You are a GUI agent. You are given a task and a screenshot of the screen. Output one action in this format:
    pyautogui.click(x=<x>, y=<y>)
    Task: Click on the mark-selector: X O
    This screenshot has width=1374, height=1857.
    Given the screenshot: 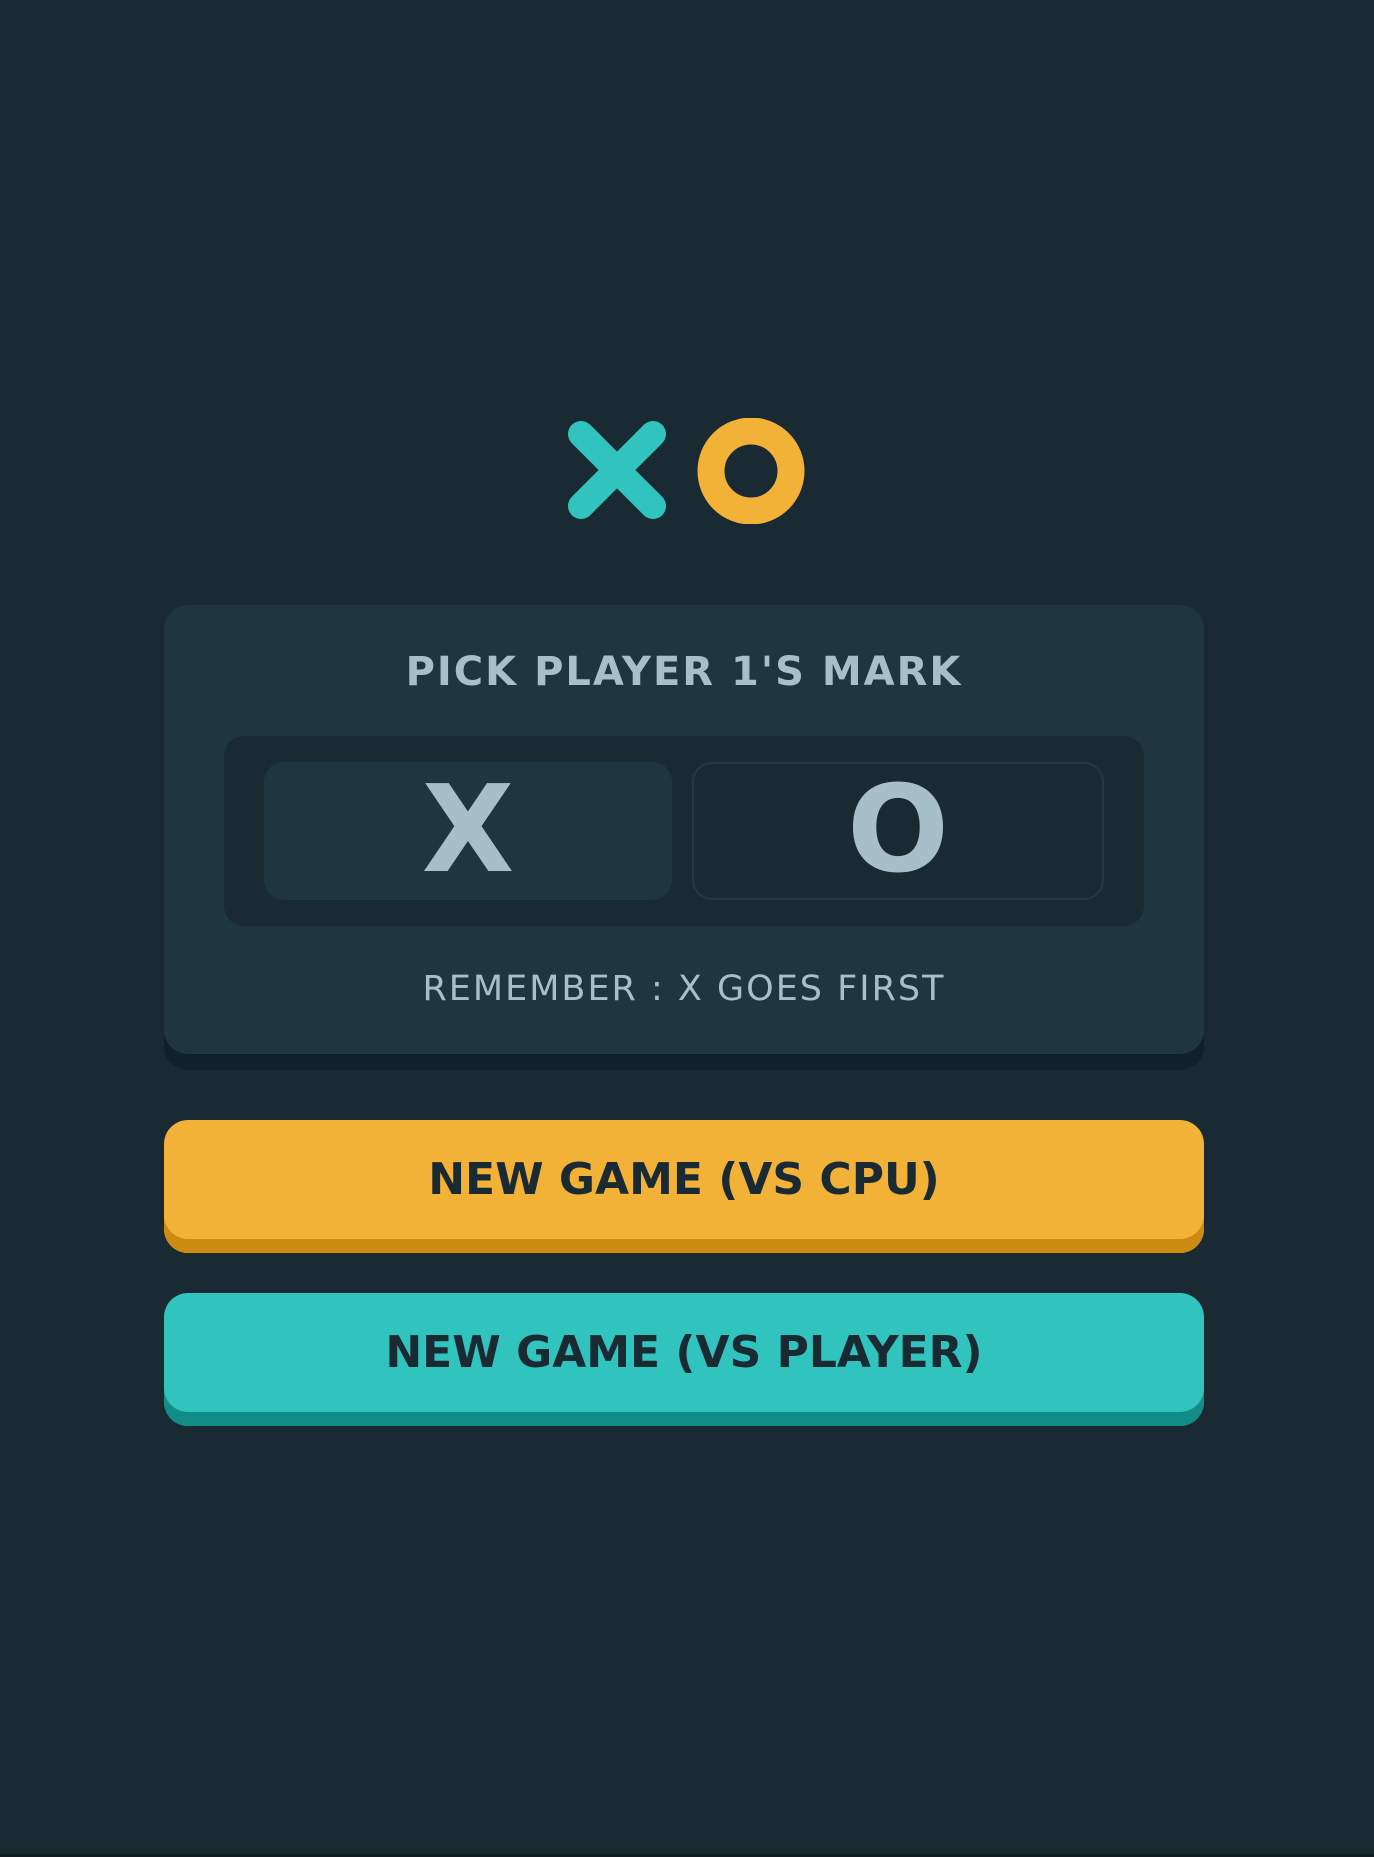 What is the action you would take?
    pyautogui.click(x=684, y=831)
    